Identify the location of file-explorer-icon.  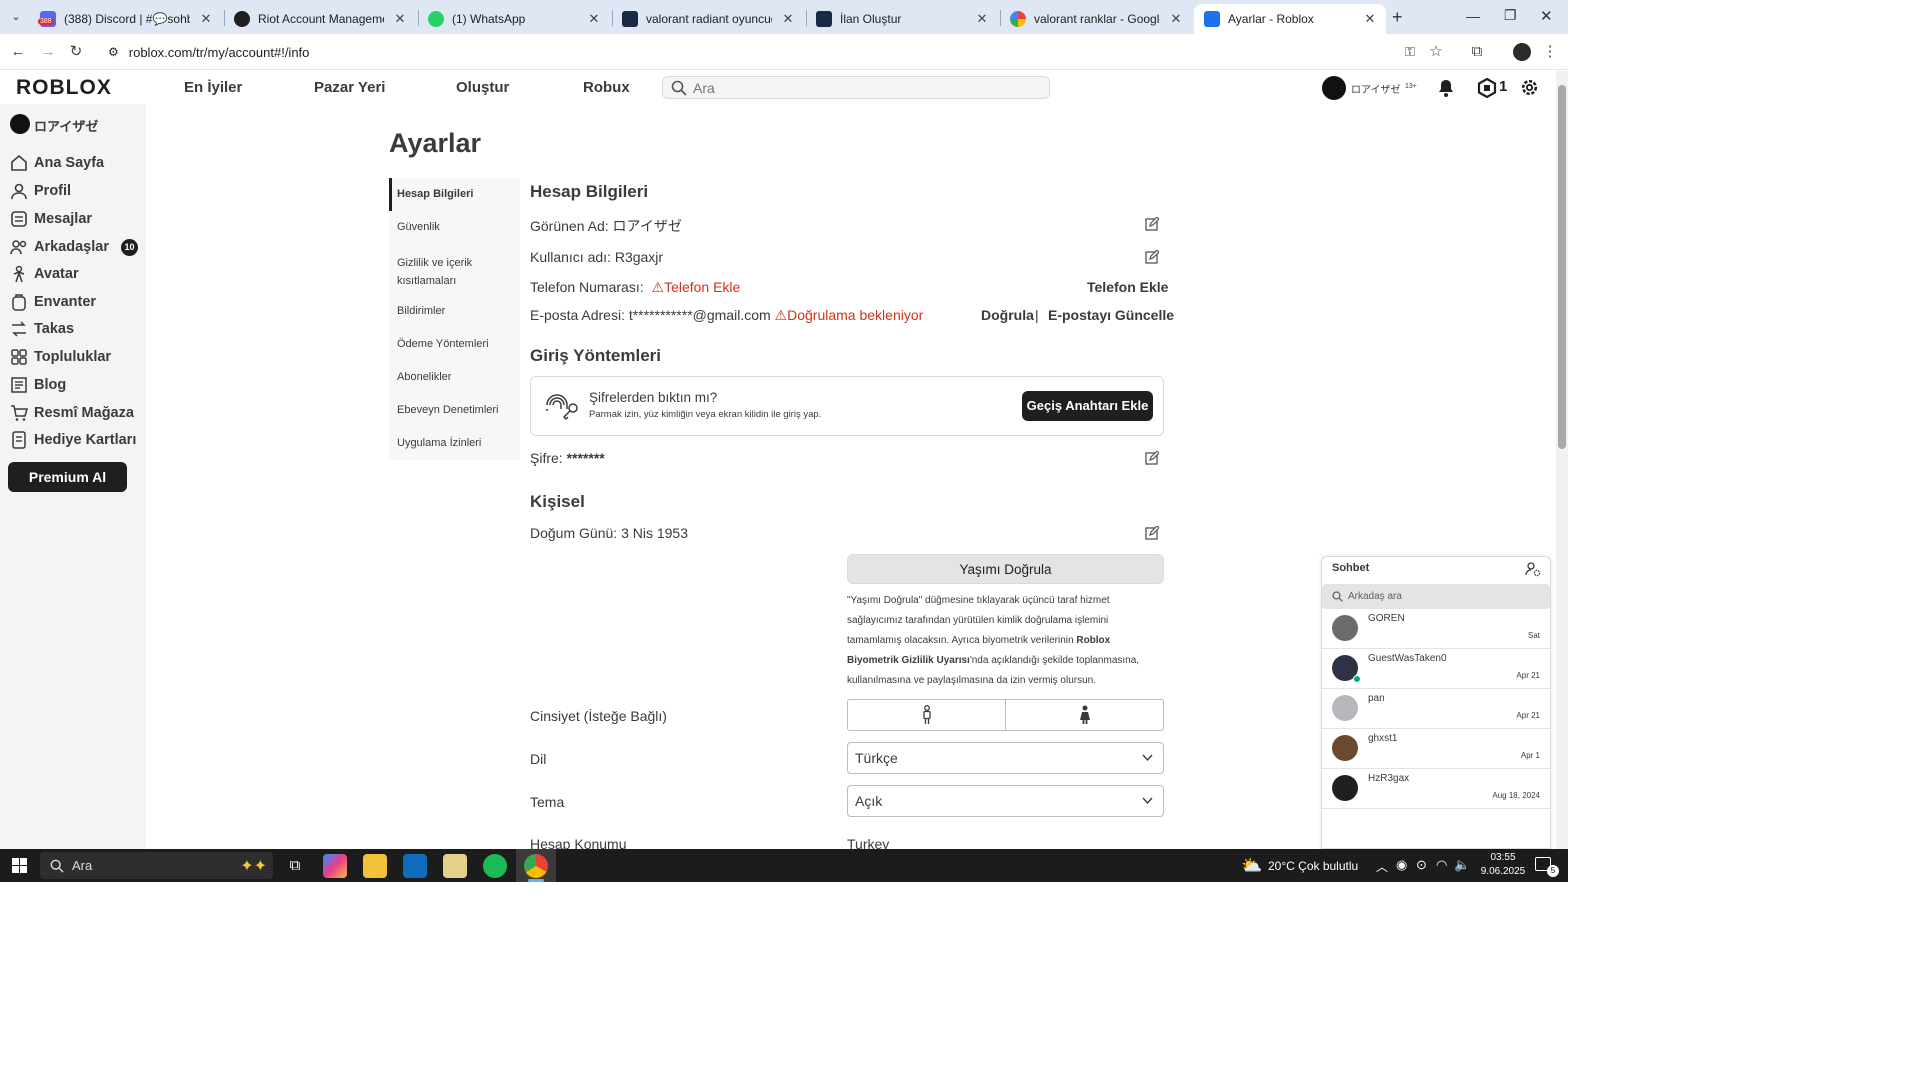
(375, 866).